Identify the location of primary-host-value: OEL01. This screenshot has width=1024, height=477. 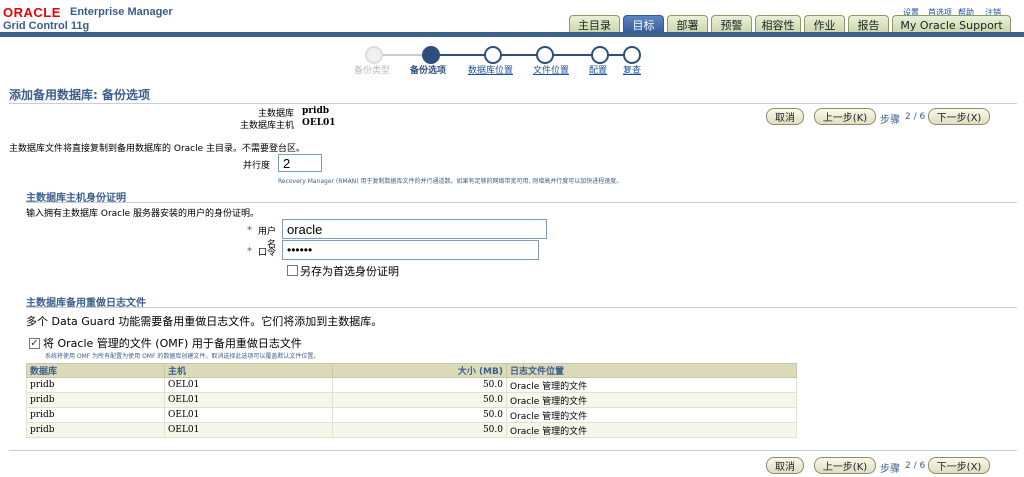
(319, 123).